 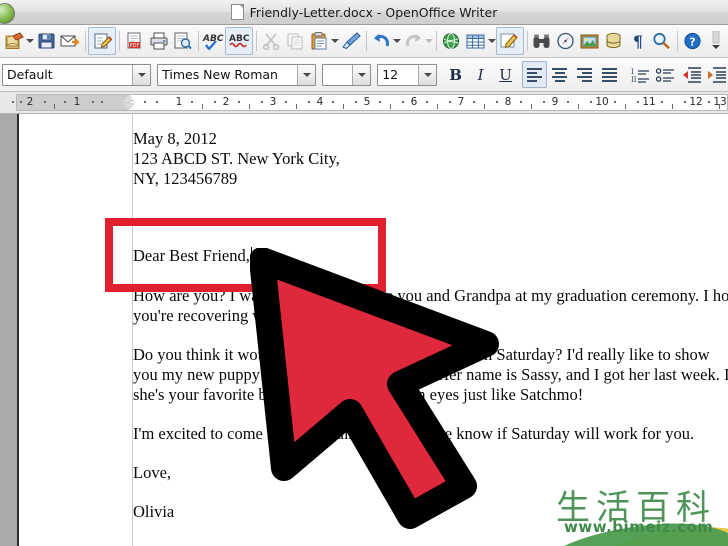 I want to click on font-size-combo: 12, so click(x=407, y=74).